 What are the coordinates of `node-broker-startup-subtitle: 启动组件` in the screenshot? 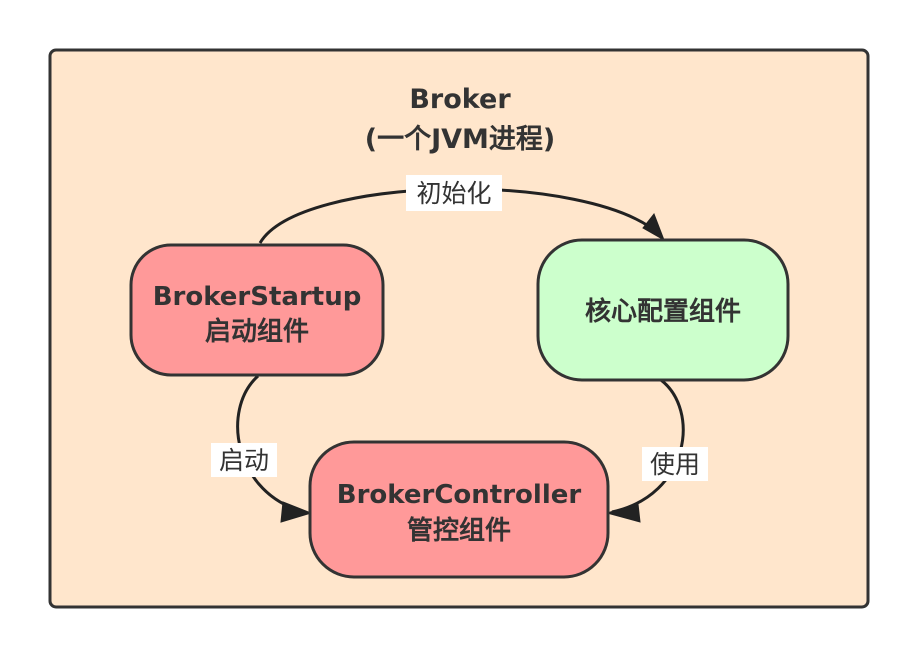 It's located at (257, 331).